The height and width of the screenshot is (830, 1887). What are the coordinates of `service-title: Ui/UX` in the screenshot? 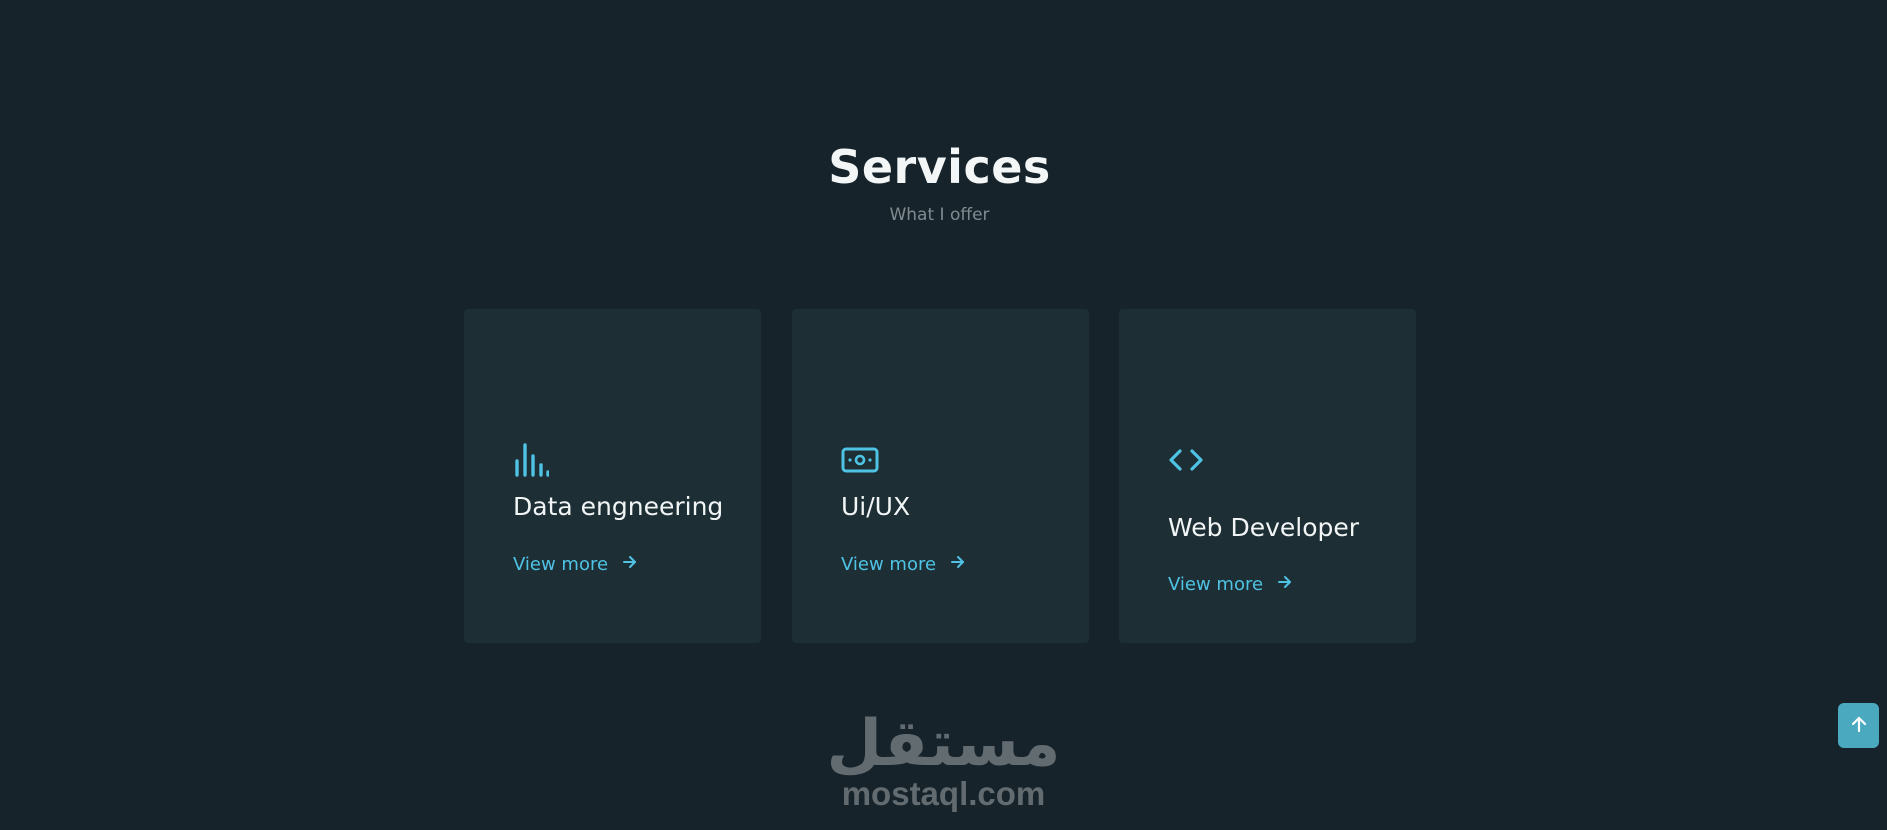 It's located at (876, 506).